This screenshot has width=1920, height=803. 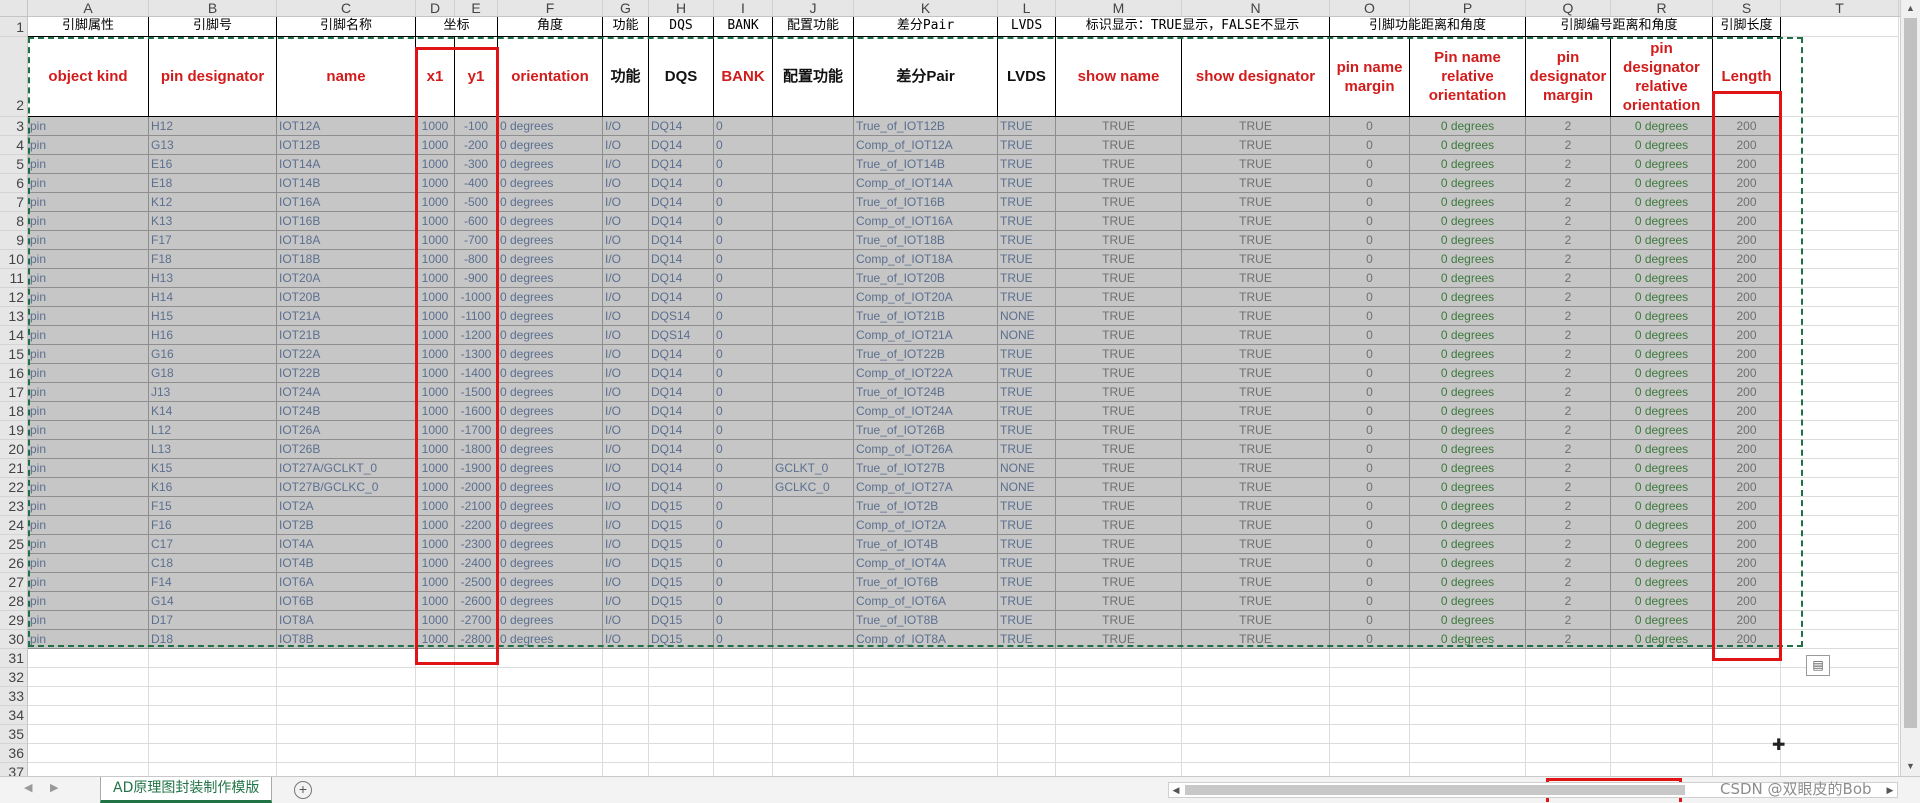 What do you see at coordinates (346, 639) in the screenshot?
I see `data-cell: IOT8B` at bounding box center [346, 639].